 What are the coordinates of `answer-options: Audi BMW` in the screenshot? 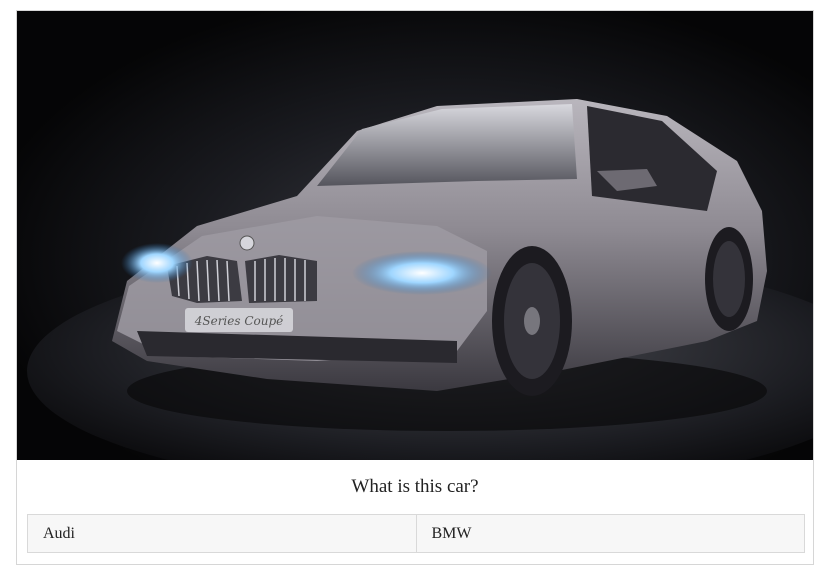 It's located at (416, 533).